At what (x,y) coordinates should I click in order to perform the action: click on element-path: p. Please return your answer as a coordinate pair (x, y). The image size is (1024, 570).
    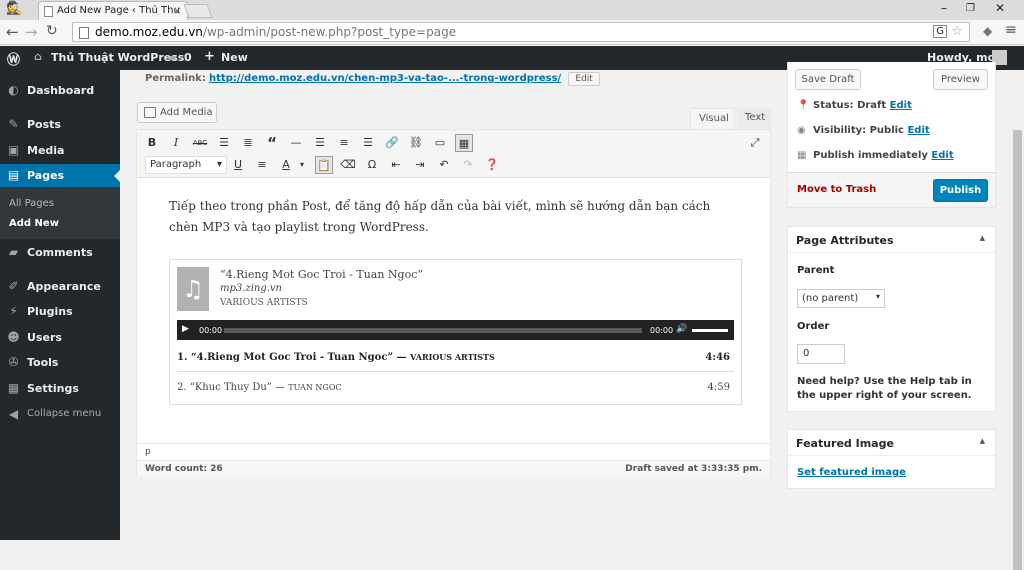
    Looking at the image, I should click on (453, 452).